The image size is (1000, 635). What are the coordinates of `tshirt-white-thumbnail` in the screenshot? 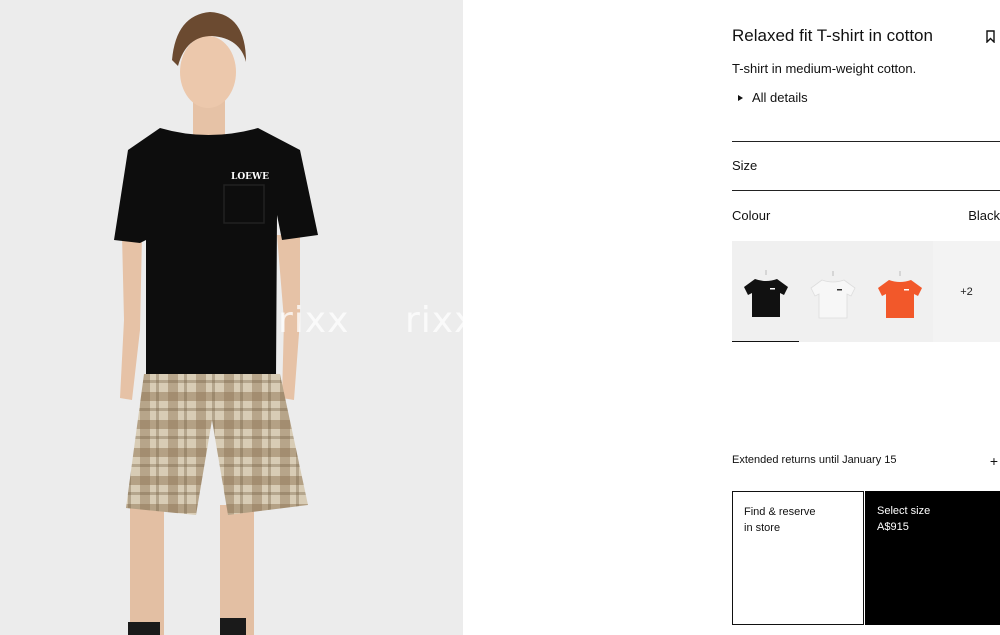 It's located at (832, 294).